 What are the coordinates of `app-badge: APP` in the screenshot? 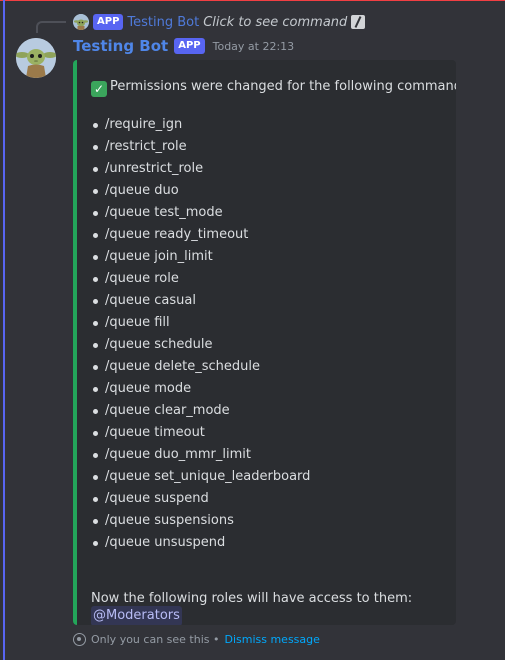 It's located at (189, 46).